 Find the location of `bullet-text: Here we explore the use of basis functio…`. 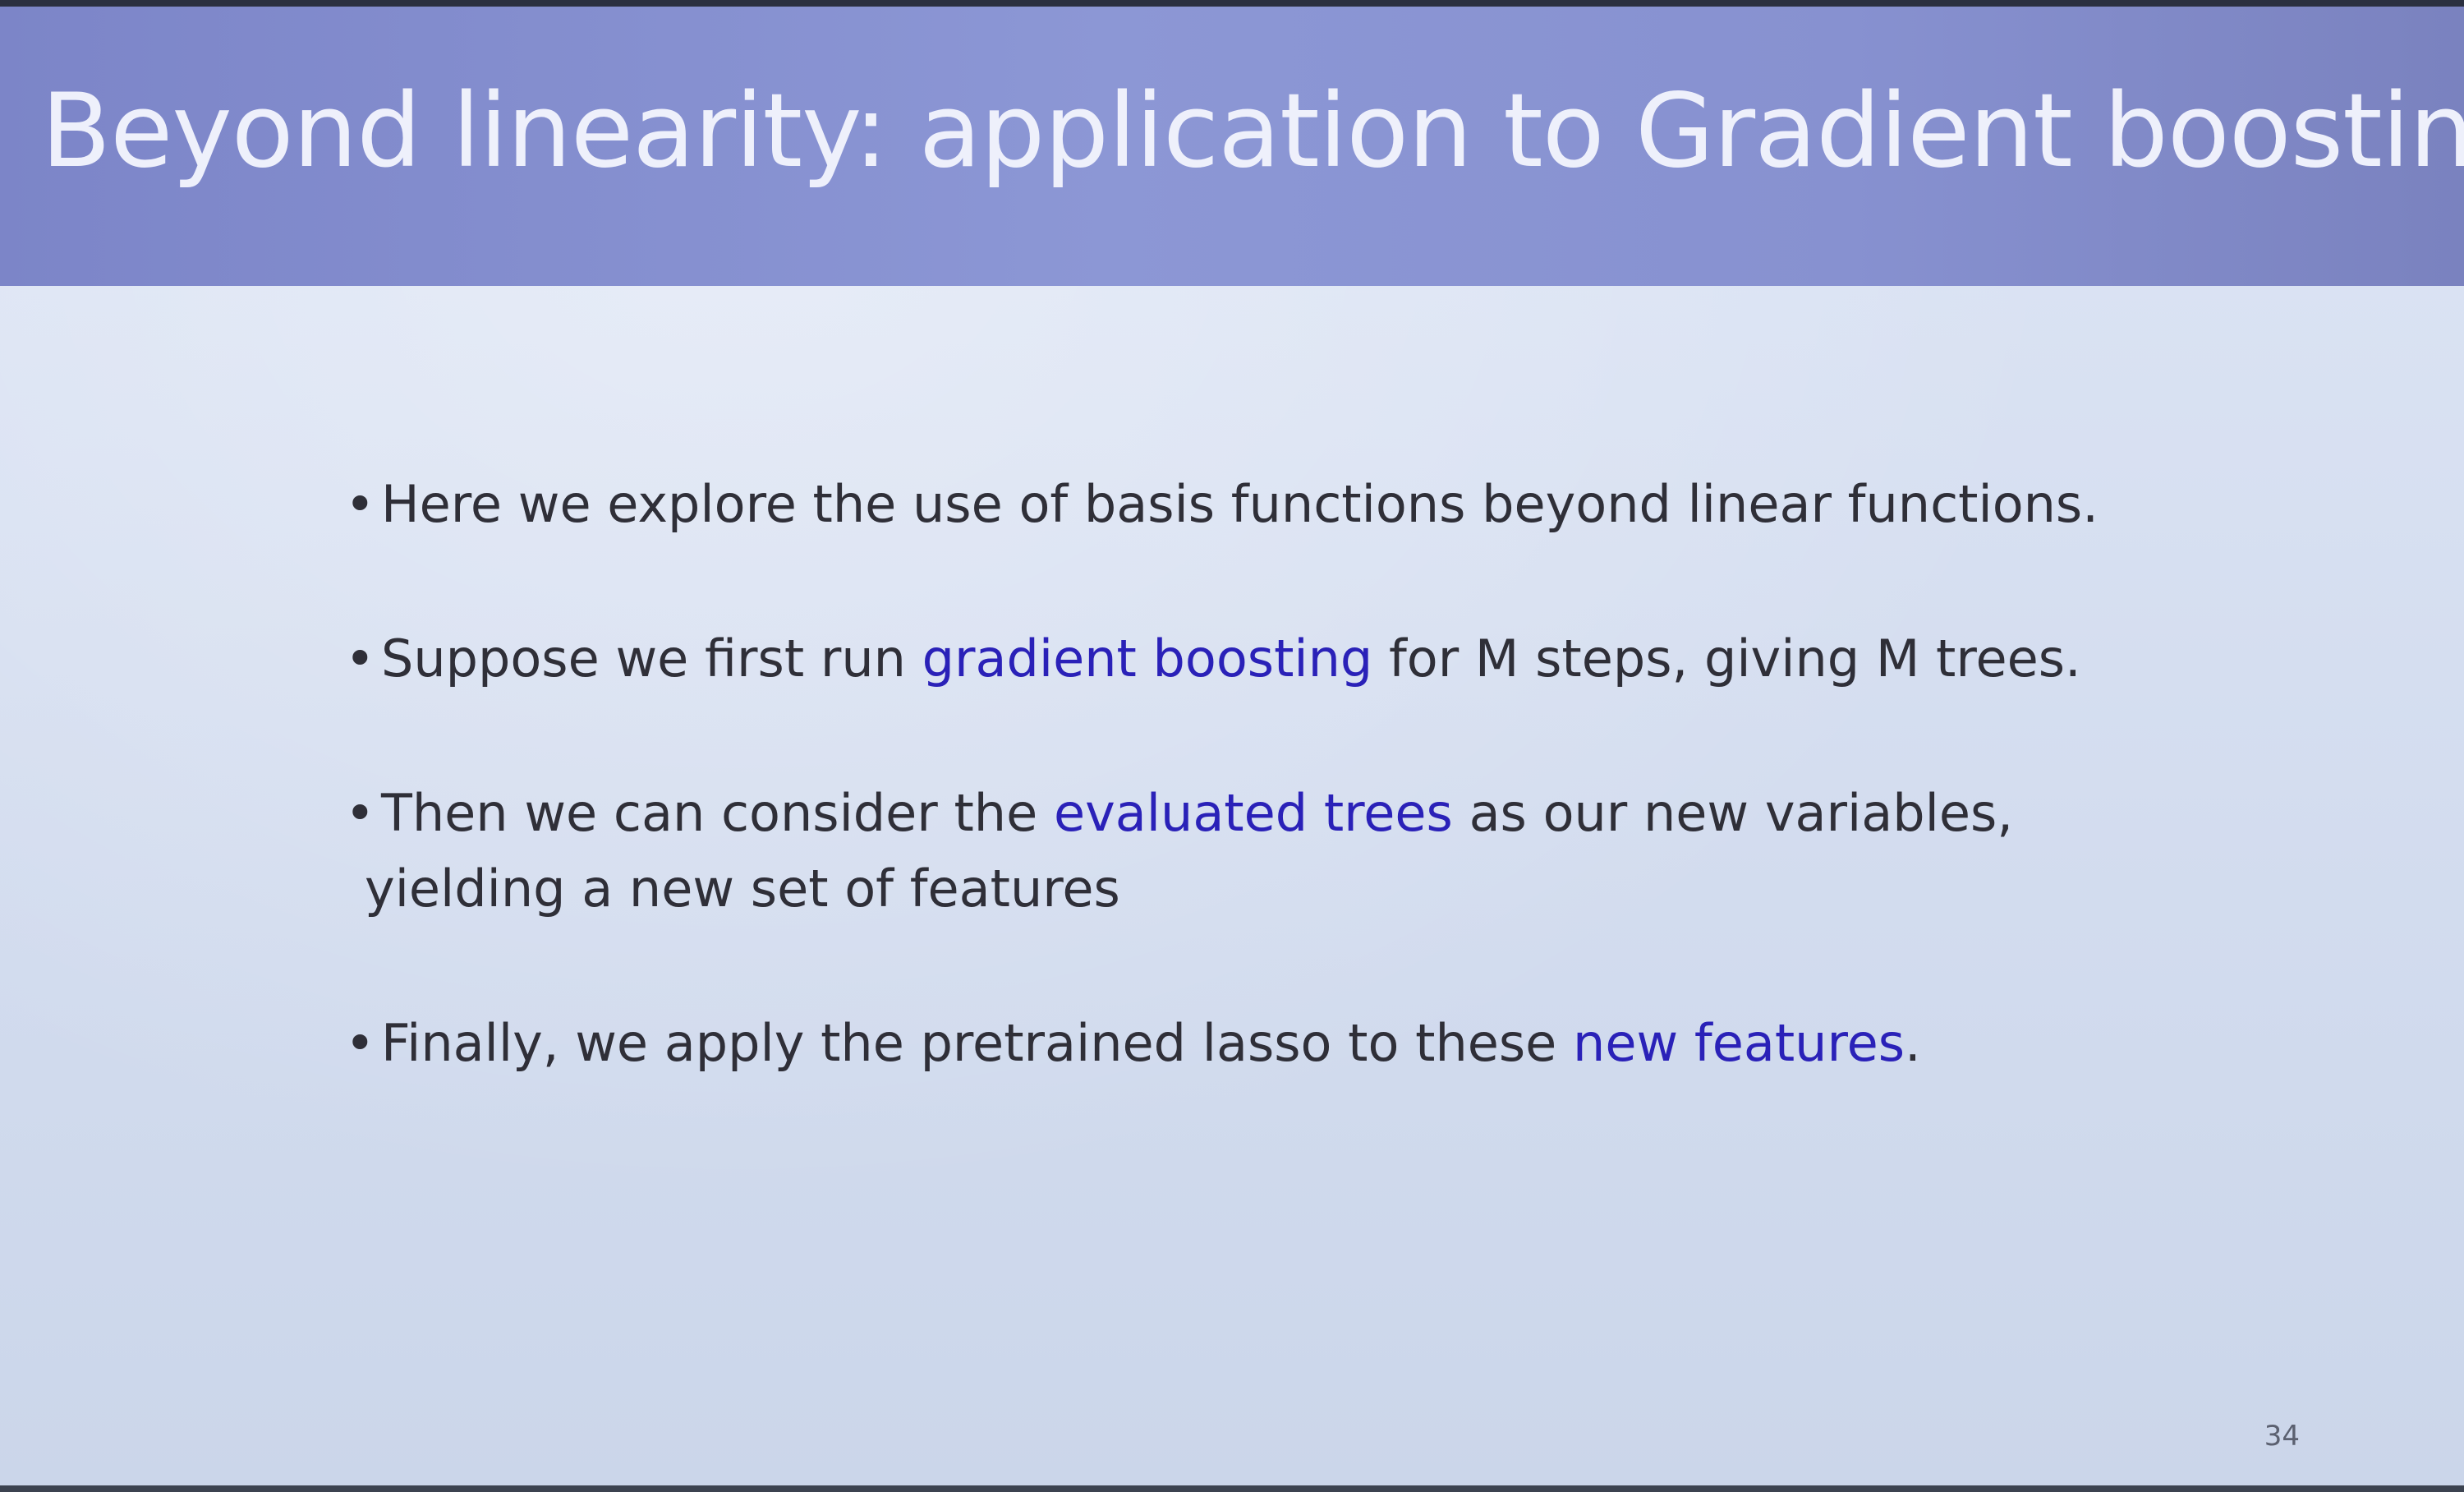

bullet-text: Here we explore the use of basis functio… is located at coordinates (1240, 504).